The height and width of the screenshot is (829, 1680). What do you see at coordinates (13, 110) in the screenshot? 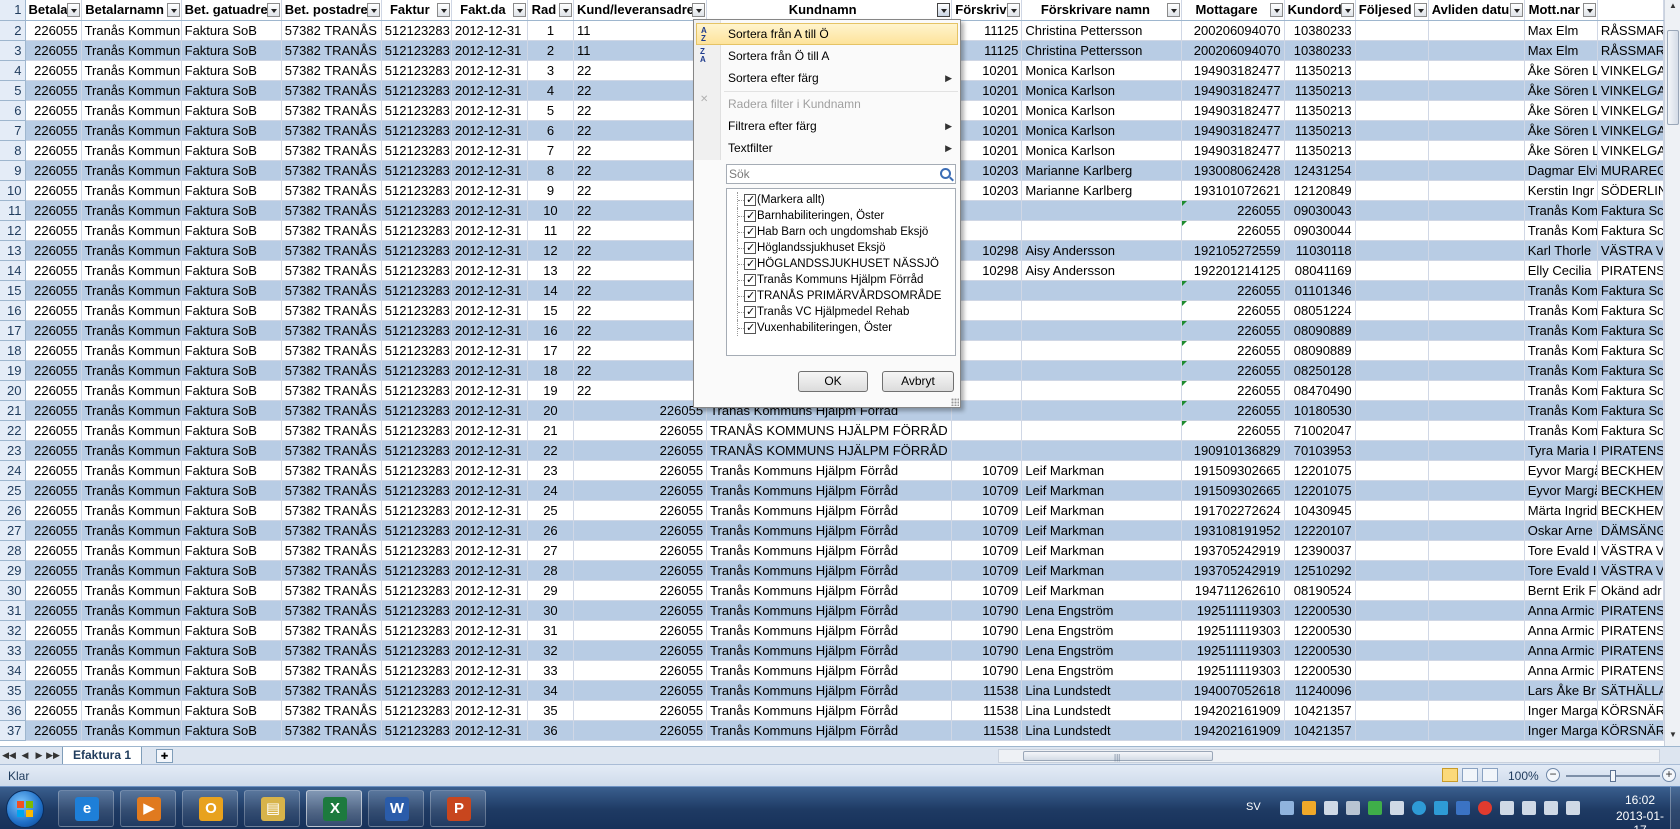
I see `row-header: 6` at bounding box center [13, 110].